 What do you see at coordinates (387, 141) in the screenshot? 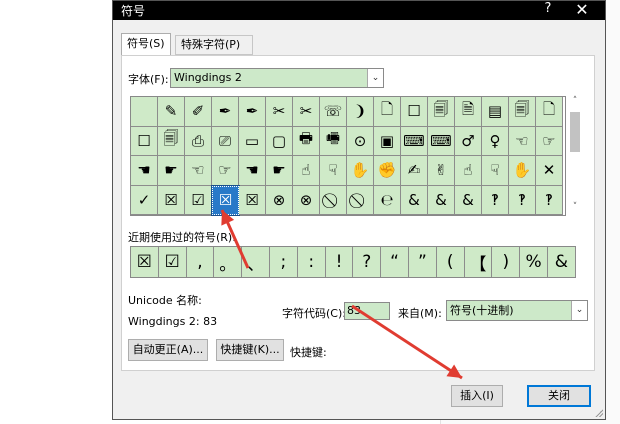
I see `symbol-cell: ▣` at bounding box center [387, 141].